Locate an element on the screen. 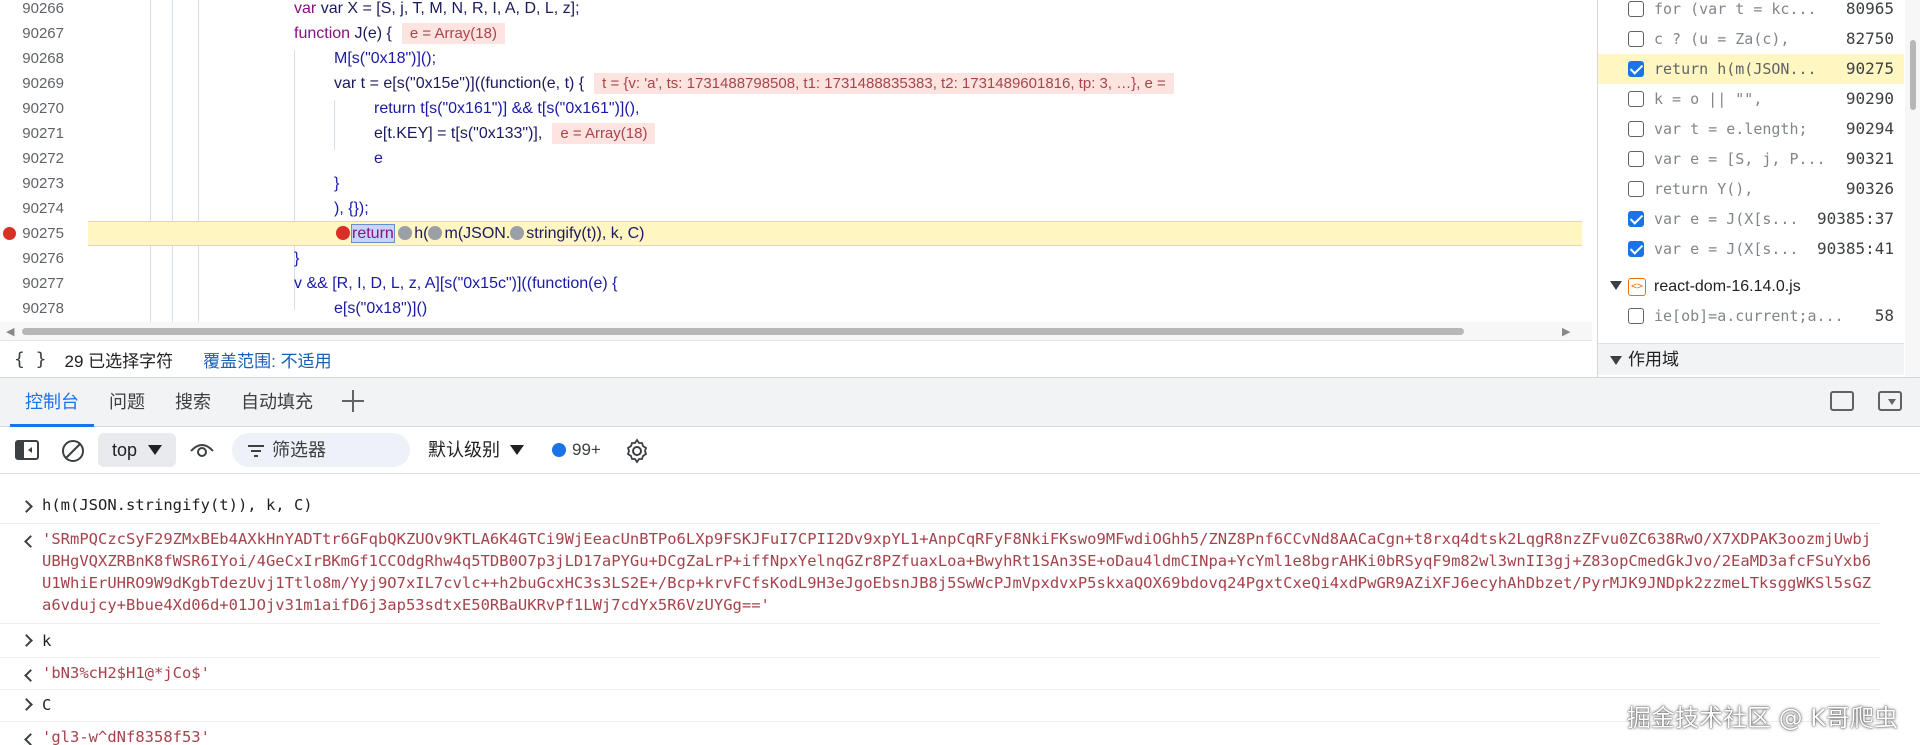 The image size is (1920, 745). inline-value: e = Array(18) is located at coordinates (453, 33).